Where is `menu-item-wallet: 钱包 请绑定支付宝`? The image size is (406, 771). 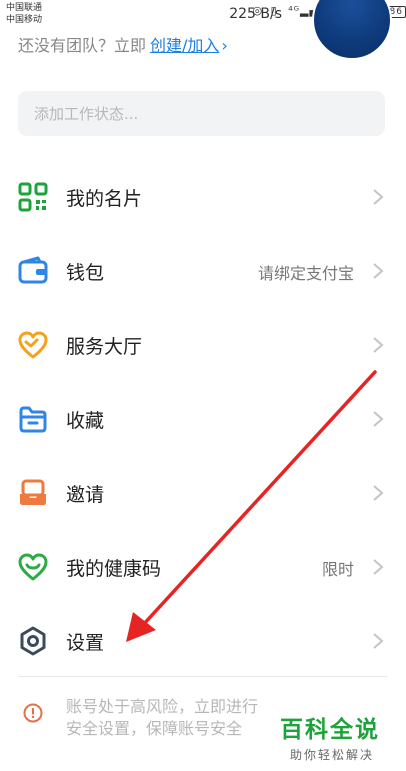 menu-item-wallet: 钱包 请绑定支付宝 is located at coordinates (203, 270).